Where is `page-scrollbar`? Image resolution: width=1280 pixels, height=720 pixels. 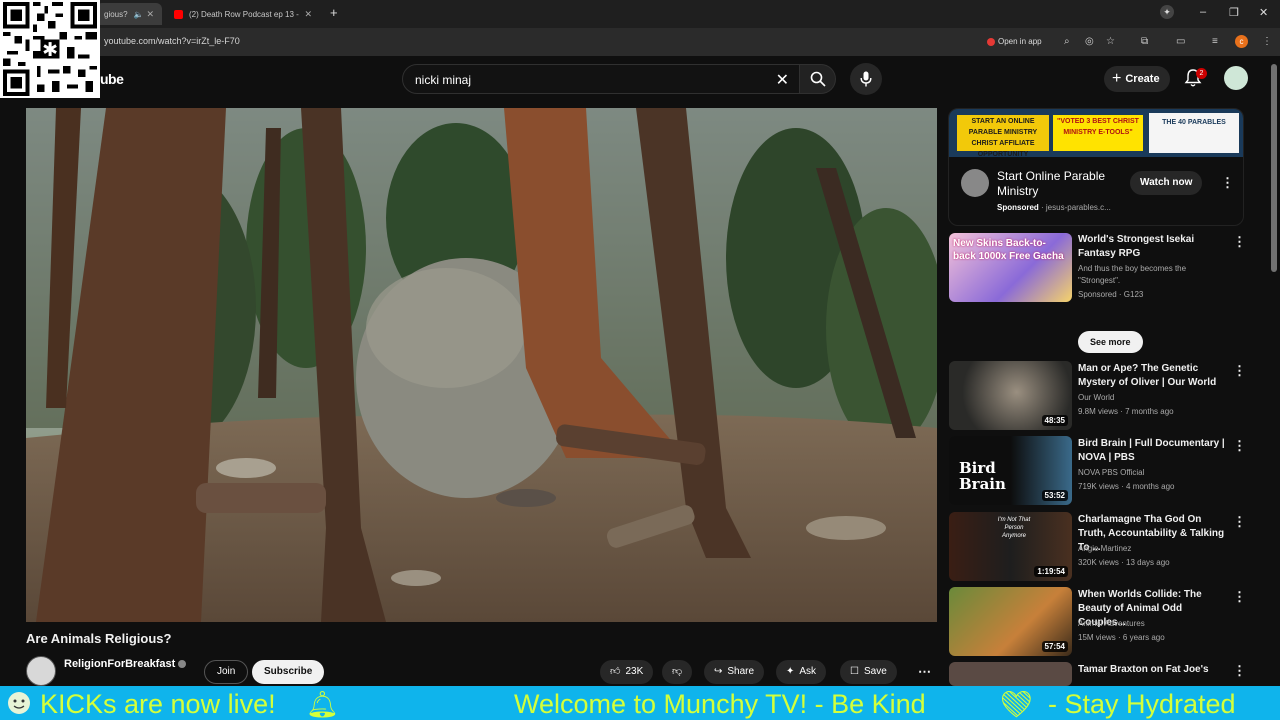
page-scrollbar is located at coordinates (1274, 168).